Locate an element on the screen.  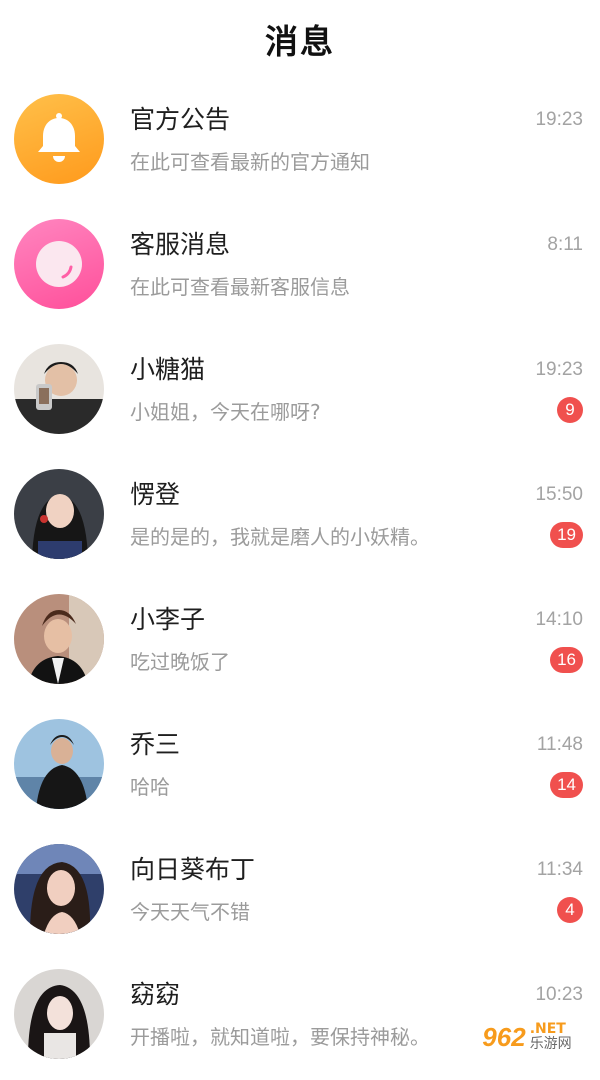
conversation-name: 官方公告 is located at coordinates (180, 119).